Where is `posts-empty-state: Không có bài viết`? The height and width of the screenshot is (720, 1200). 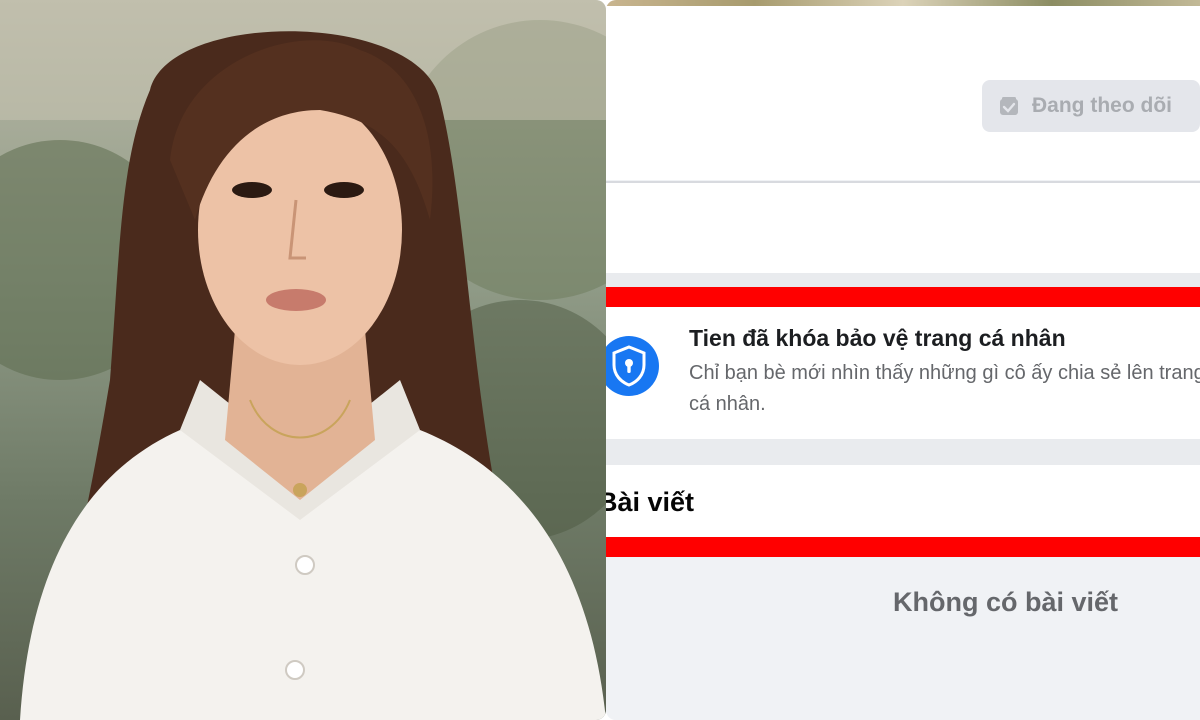
posts-empty-state: Không có bài viết is located at coordinates (903, 638).